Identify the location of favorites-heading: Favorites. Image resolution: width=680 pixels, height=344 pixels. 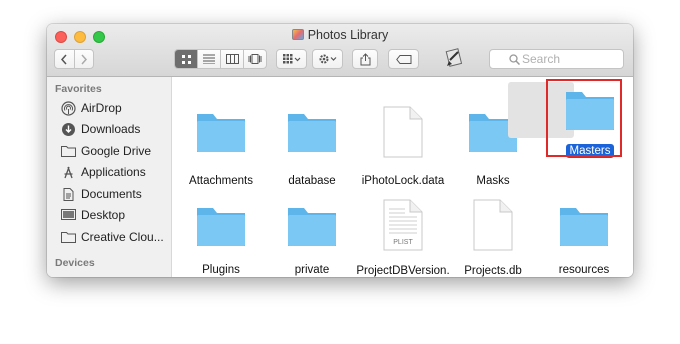
(78, 89).